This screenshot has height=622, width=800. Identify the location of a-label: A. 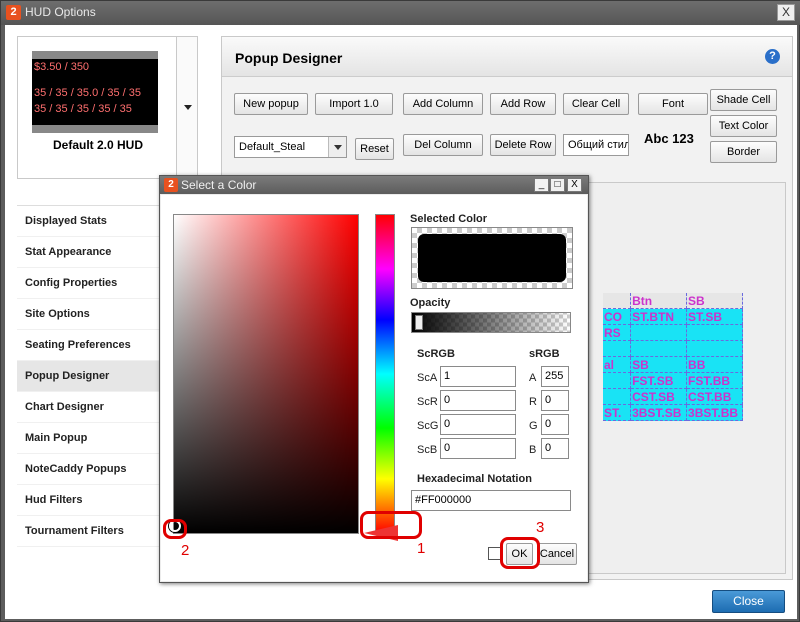
(533, 378).